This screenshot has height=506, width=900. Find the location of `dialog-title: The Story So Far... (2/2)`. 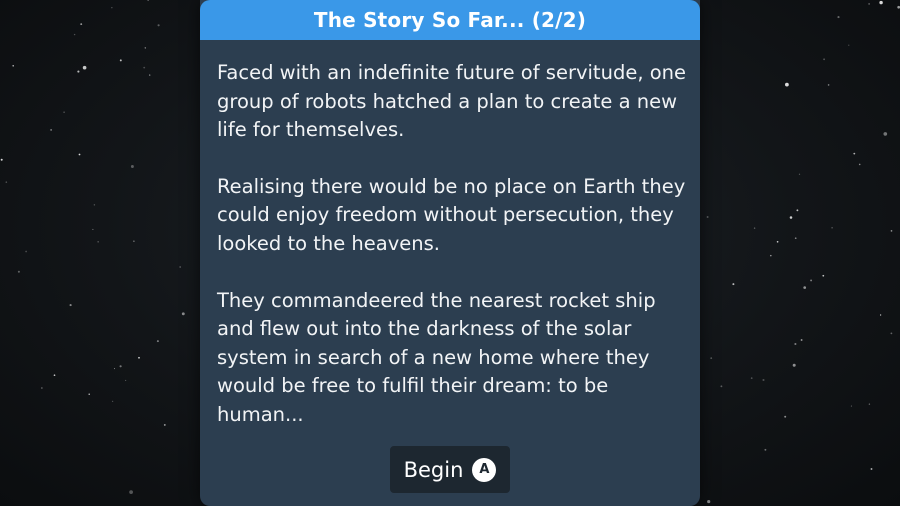

dialog-title: The Story So Far... (2/2) is located at coordinates (450, 20).